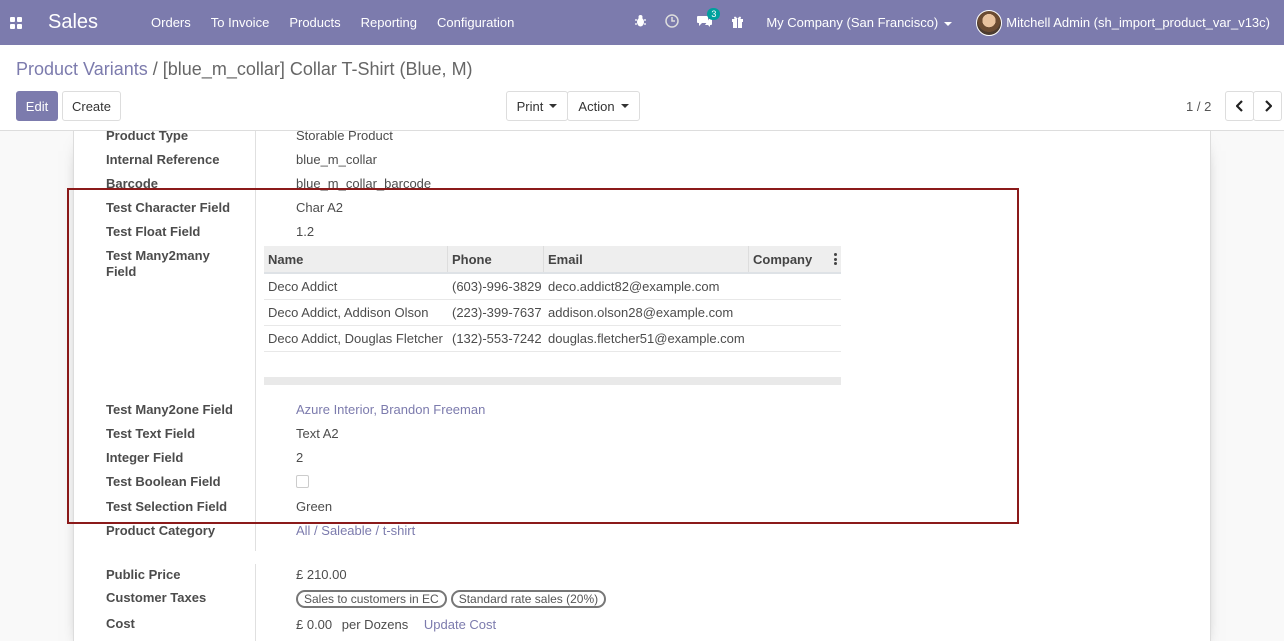 Image resolution: width=1284 pixels, height=641 pixels. I want to click on gift-icon, so click(737, 23).